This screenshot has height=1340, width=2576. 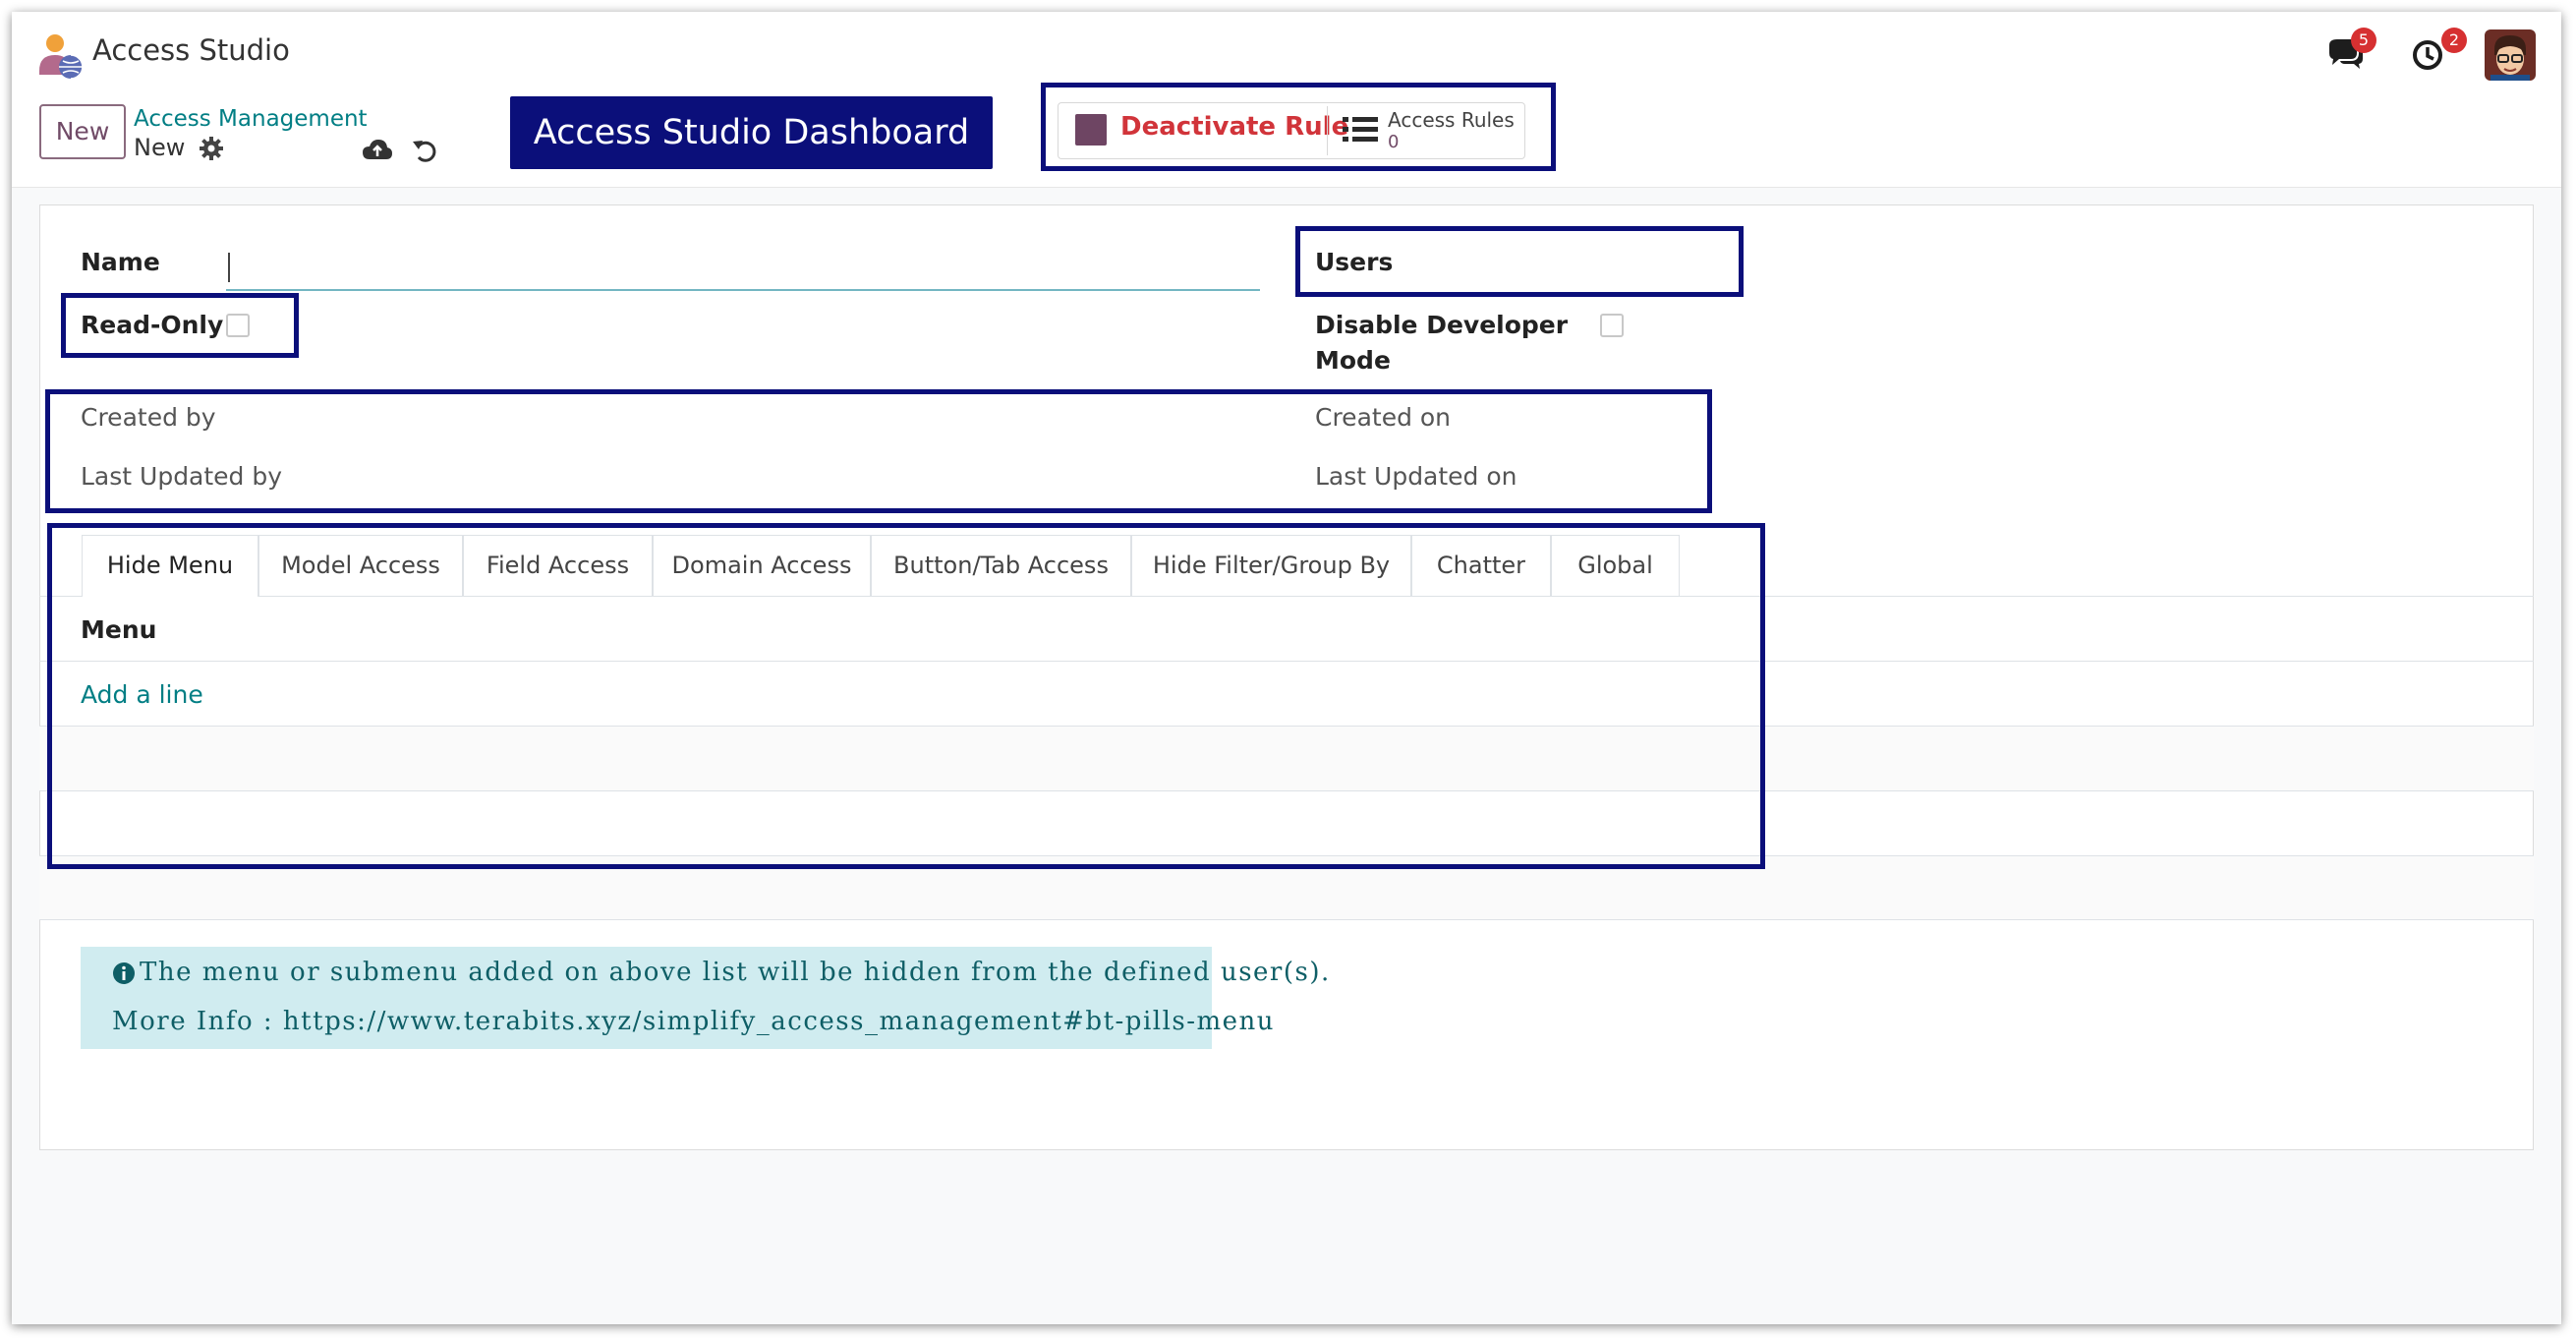 I want to click on created-by-label: Created by, so click(x=149, y=417).